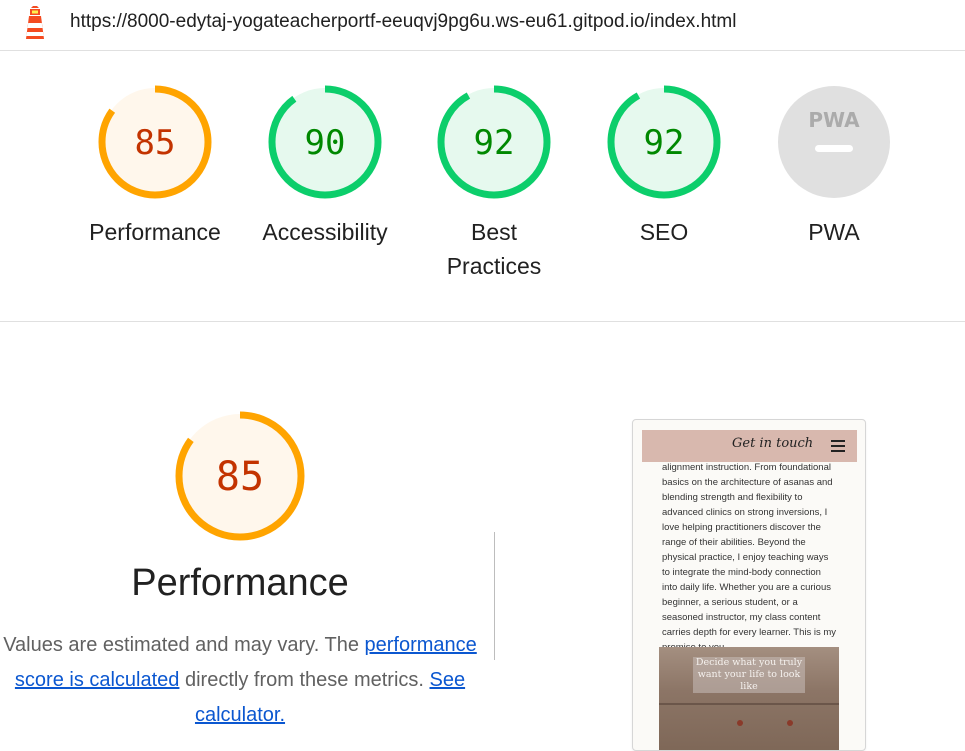 This screenshot has width=965, height=751. I want to click on gauge-best-practices: 92 Best Practices, so click(494, 183).